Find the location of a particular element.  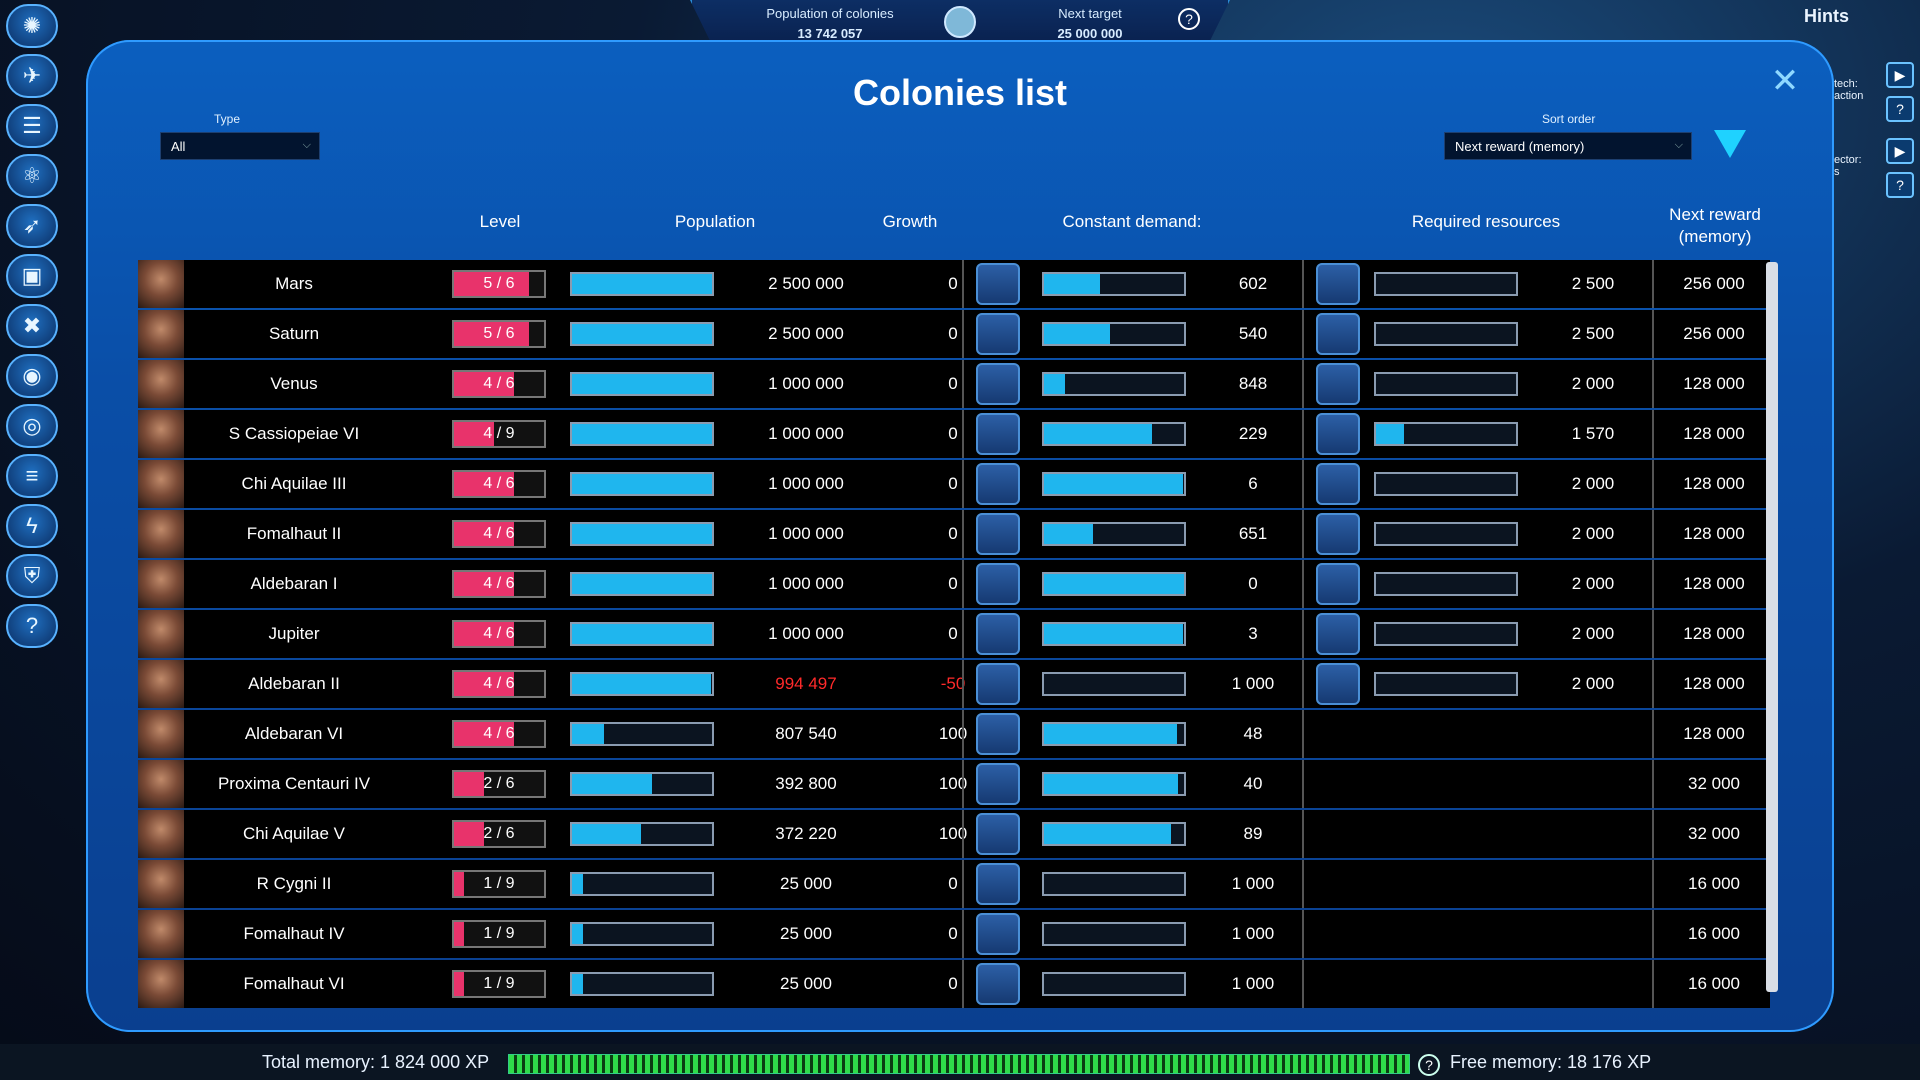

rocket-icon: ➶ is located at coordinates (32, 226).